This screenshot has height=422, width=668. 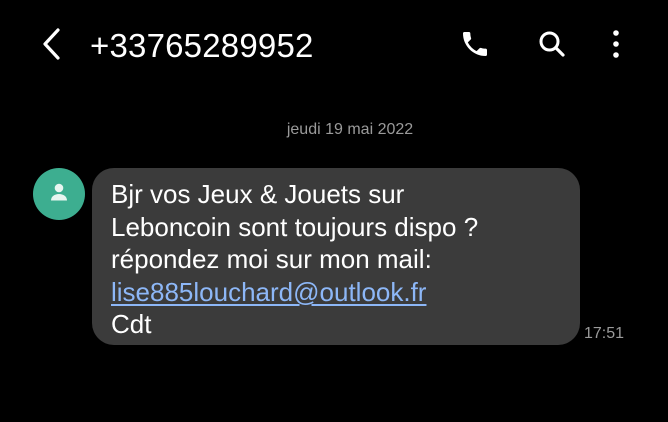 I want to click on avatar, so click(x=59, y=194).